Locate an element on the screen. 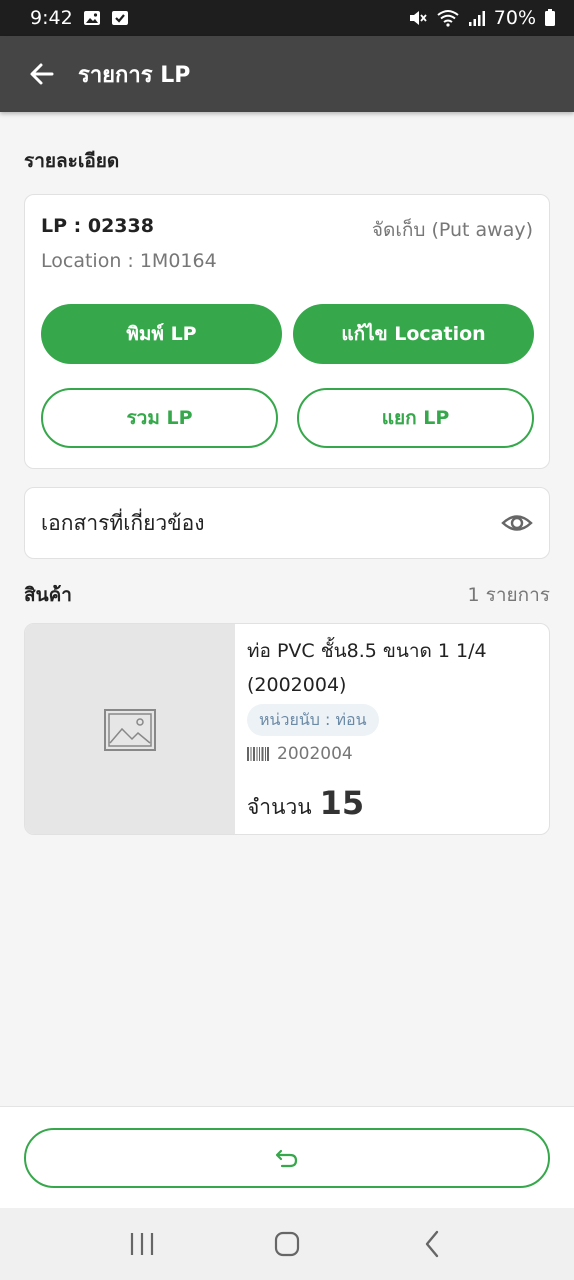  system-back-button is located at coordinates (432, 1244).